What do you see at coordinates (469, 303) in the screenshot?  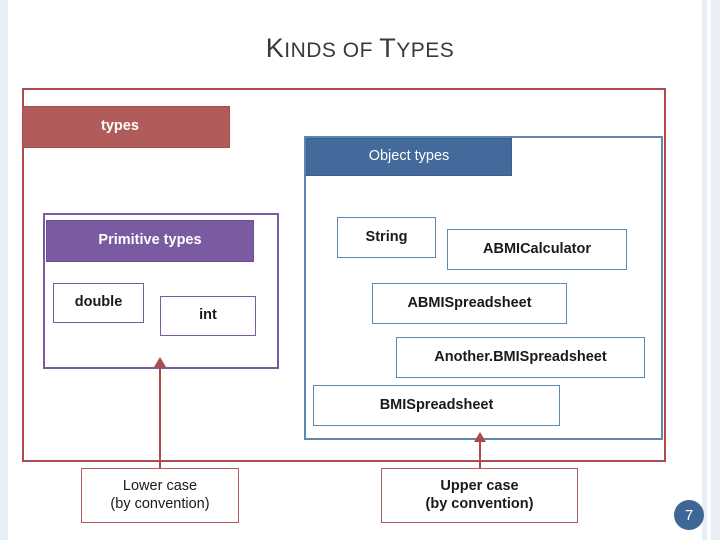 I see `abmispreadsheet-box: ABMISpreadsheet` at bounding box center [469, 303].